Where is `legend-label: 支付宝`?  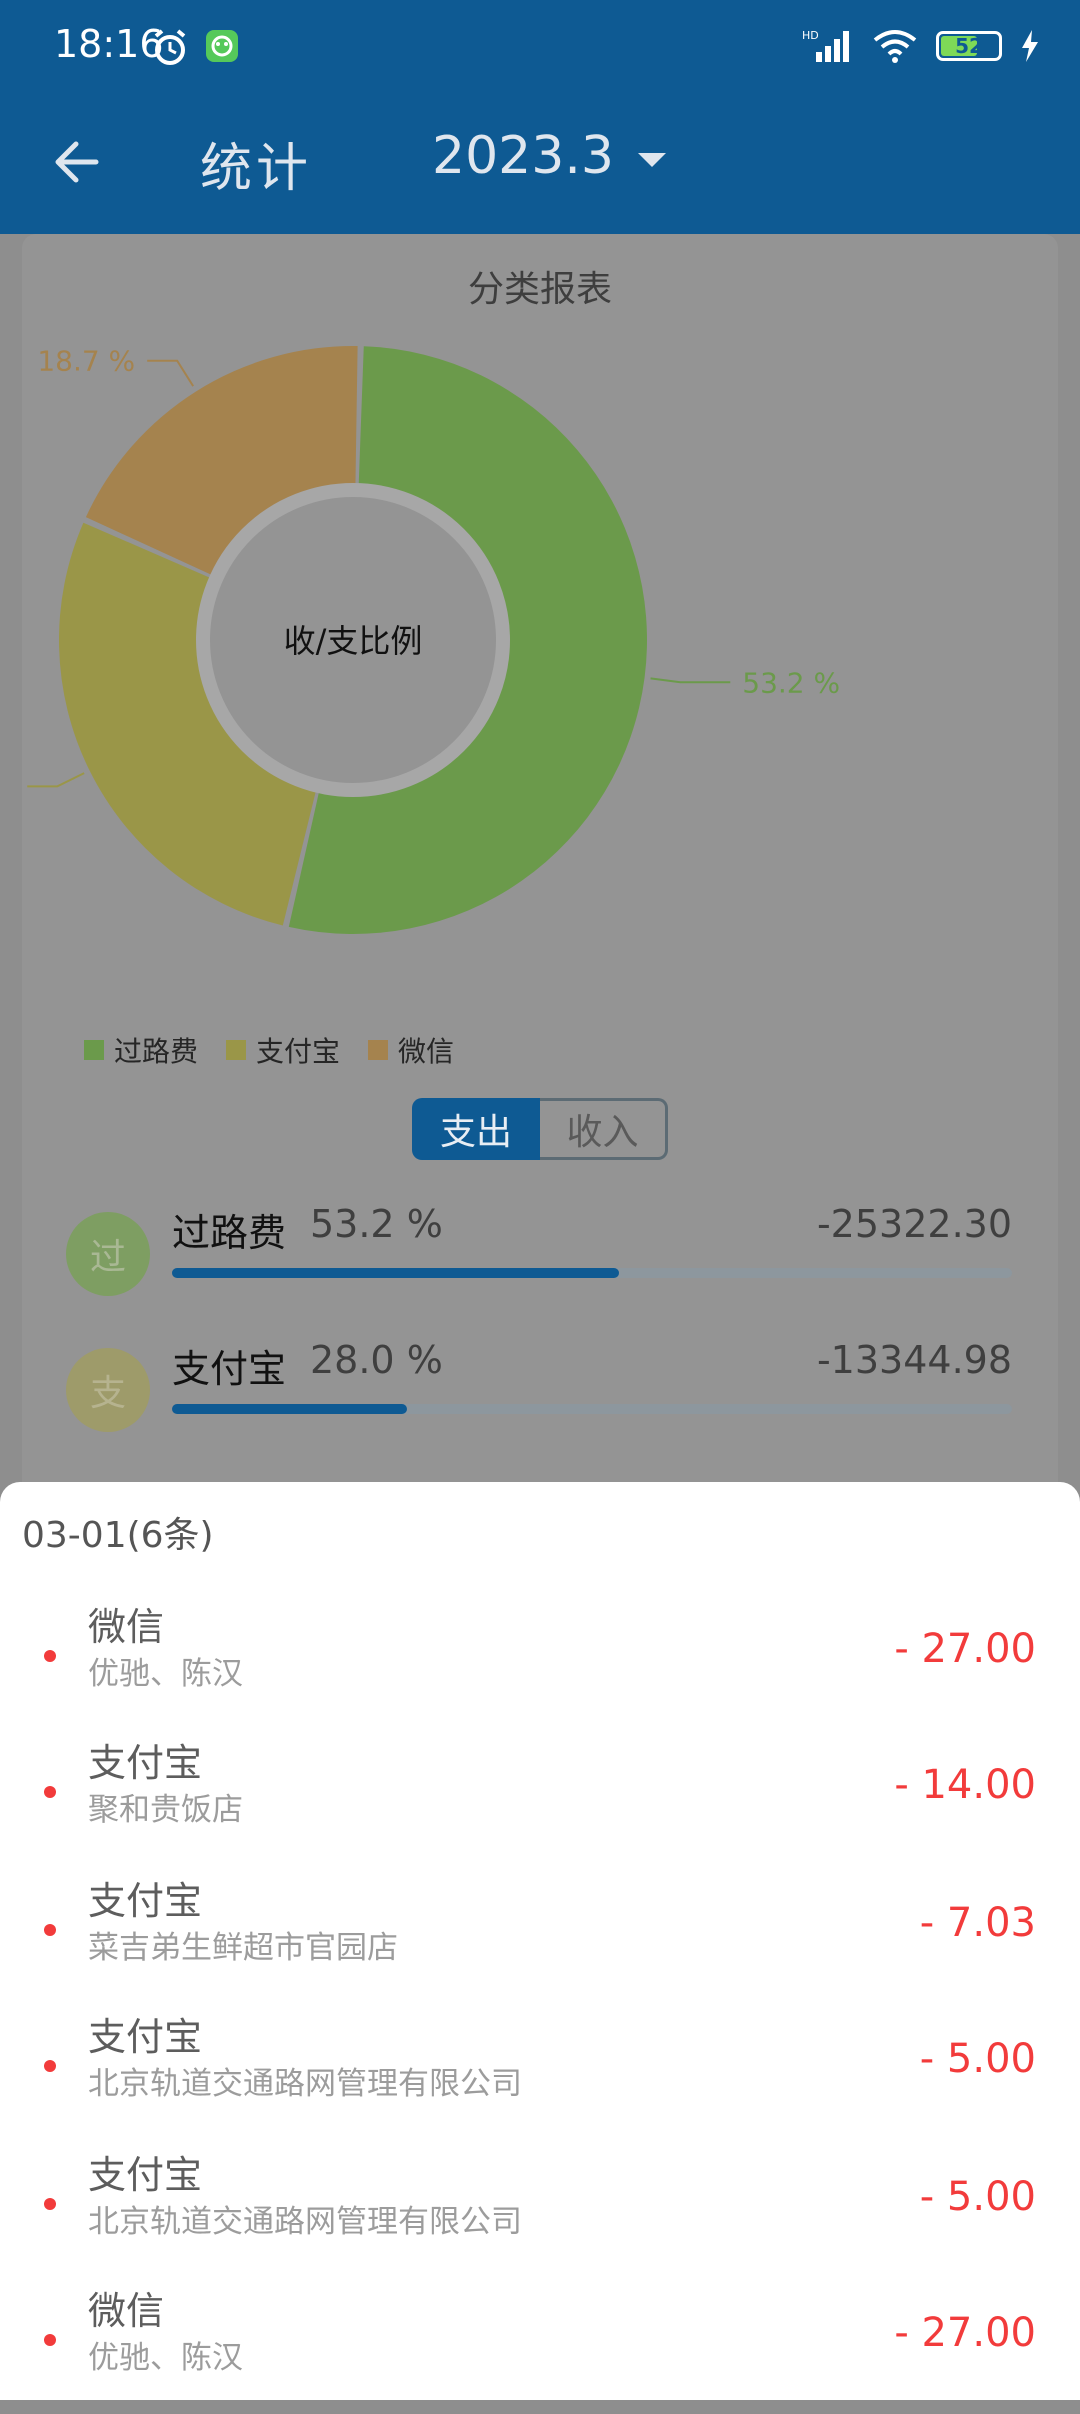
legend-label: 支付宝 is located at coordinates (298, 1051).